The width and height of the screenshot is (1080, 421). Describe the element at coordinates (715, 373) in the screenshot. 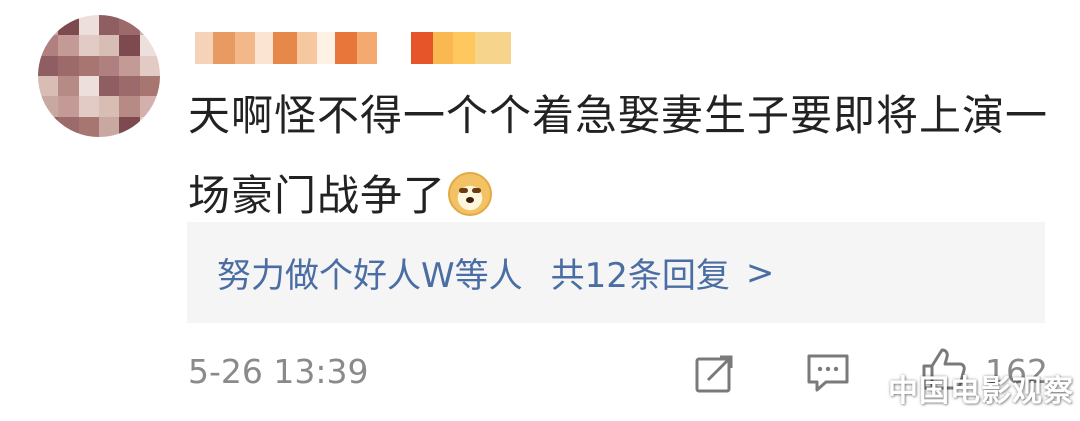

I see `share-icon` at that location.